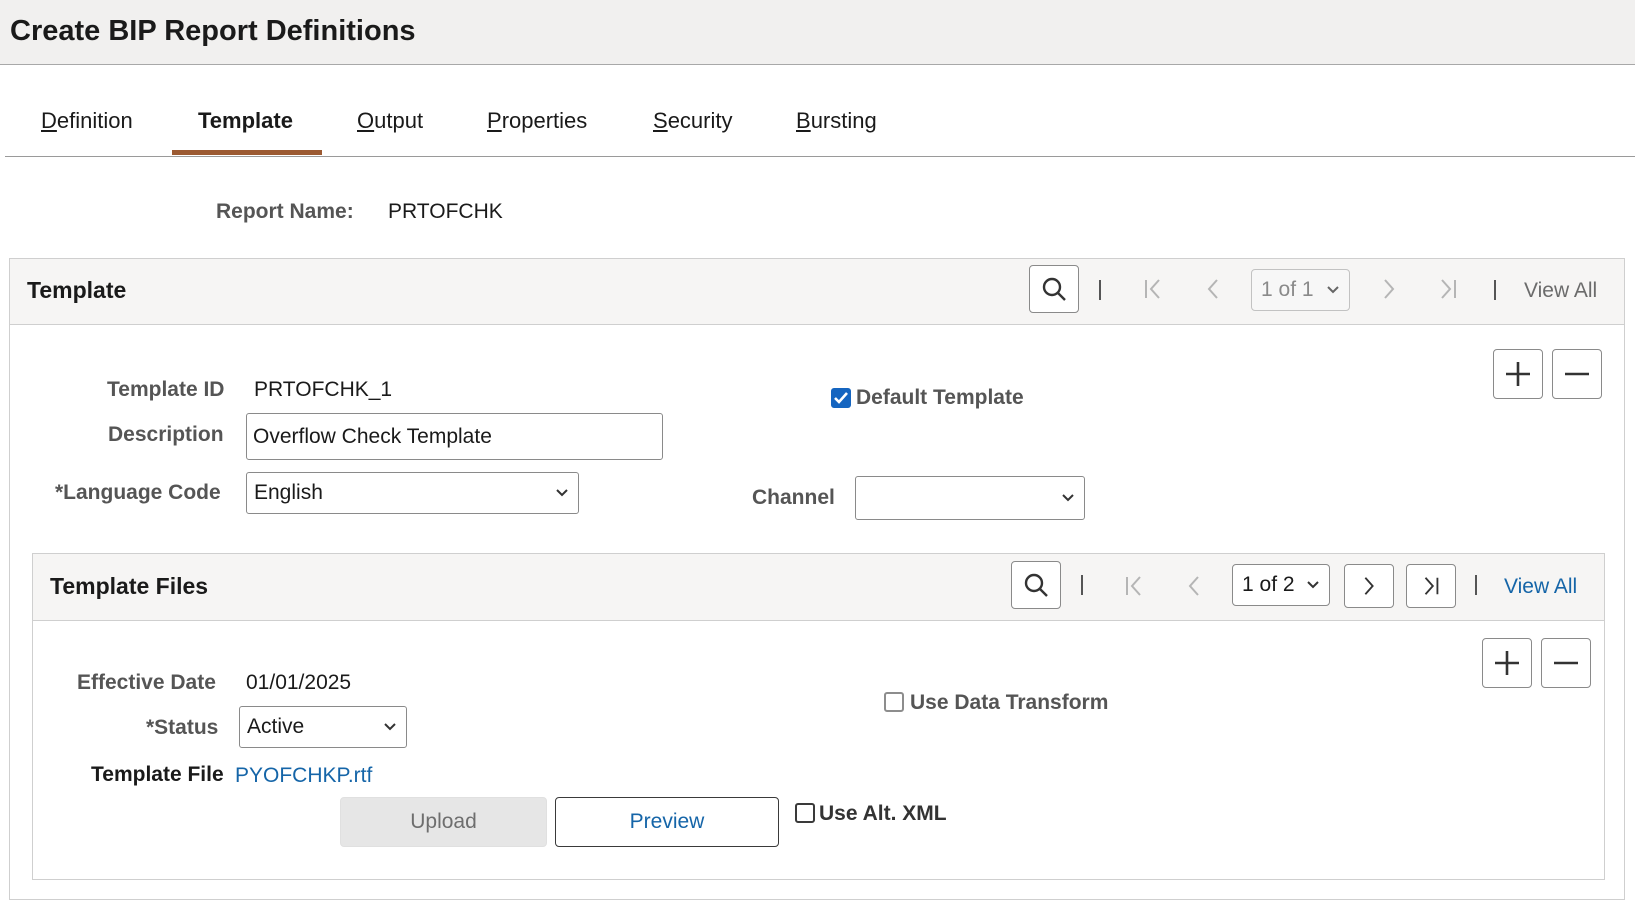  I want to click on template-files-search-button, so click(1036, 585).